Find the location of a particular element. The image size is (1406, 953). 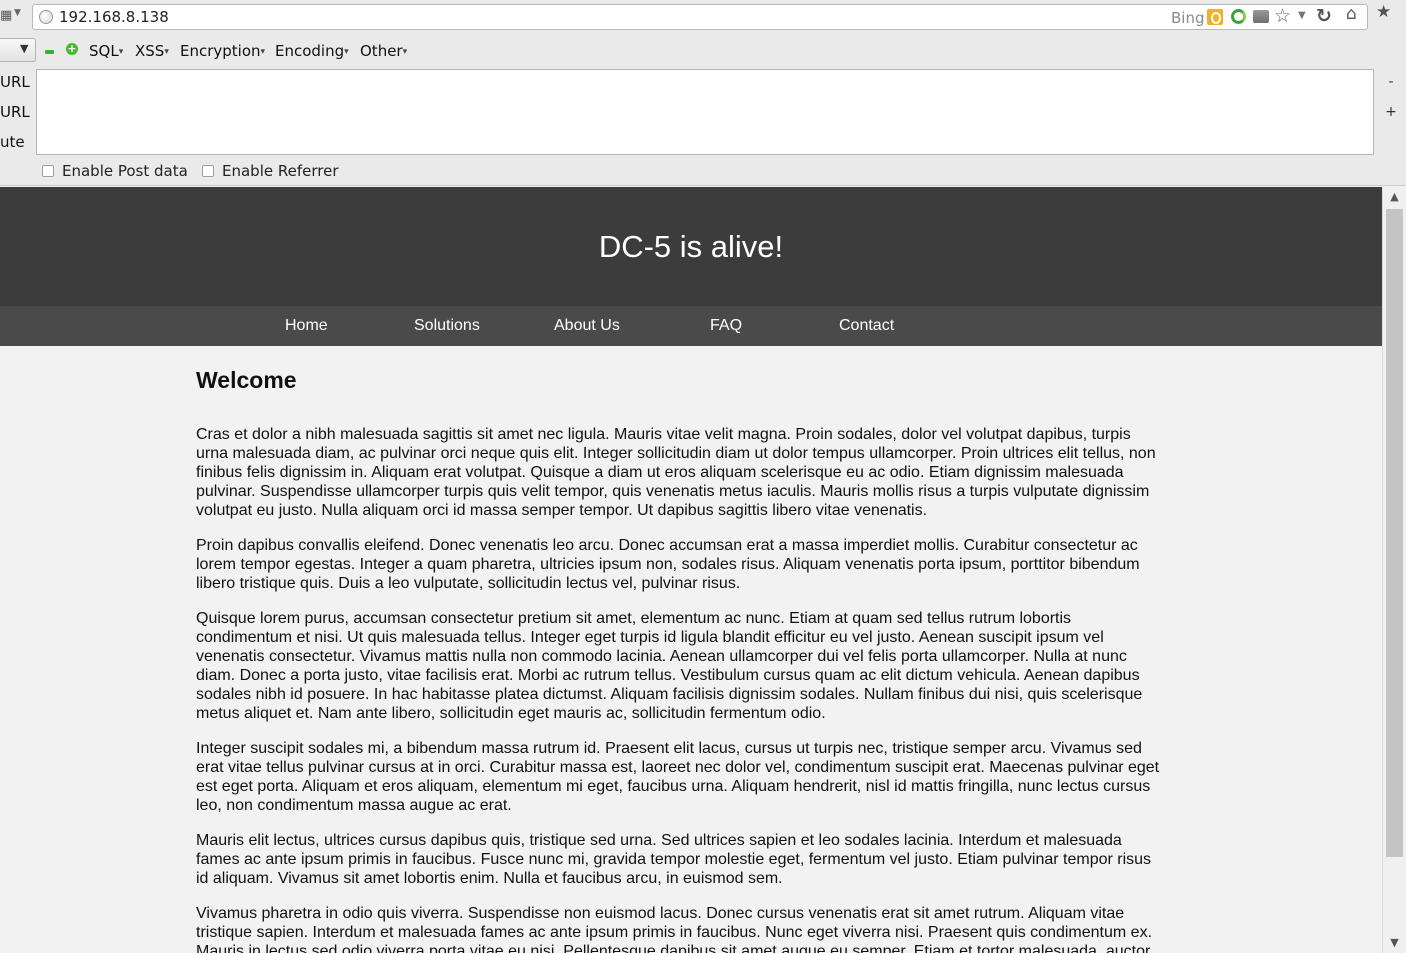

site-nav: Home Solutions About Us FAQ Contact is located at coordinates (691, 326).